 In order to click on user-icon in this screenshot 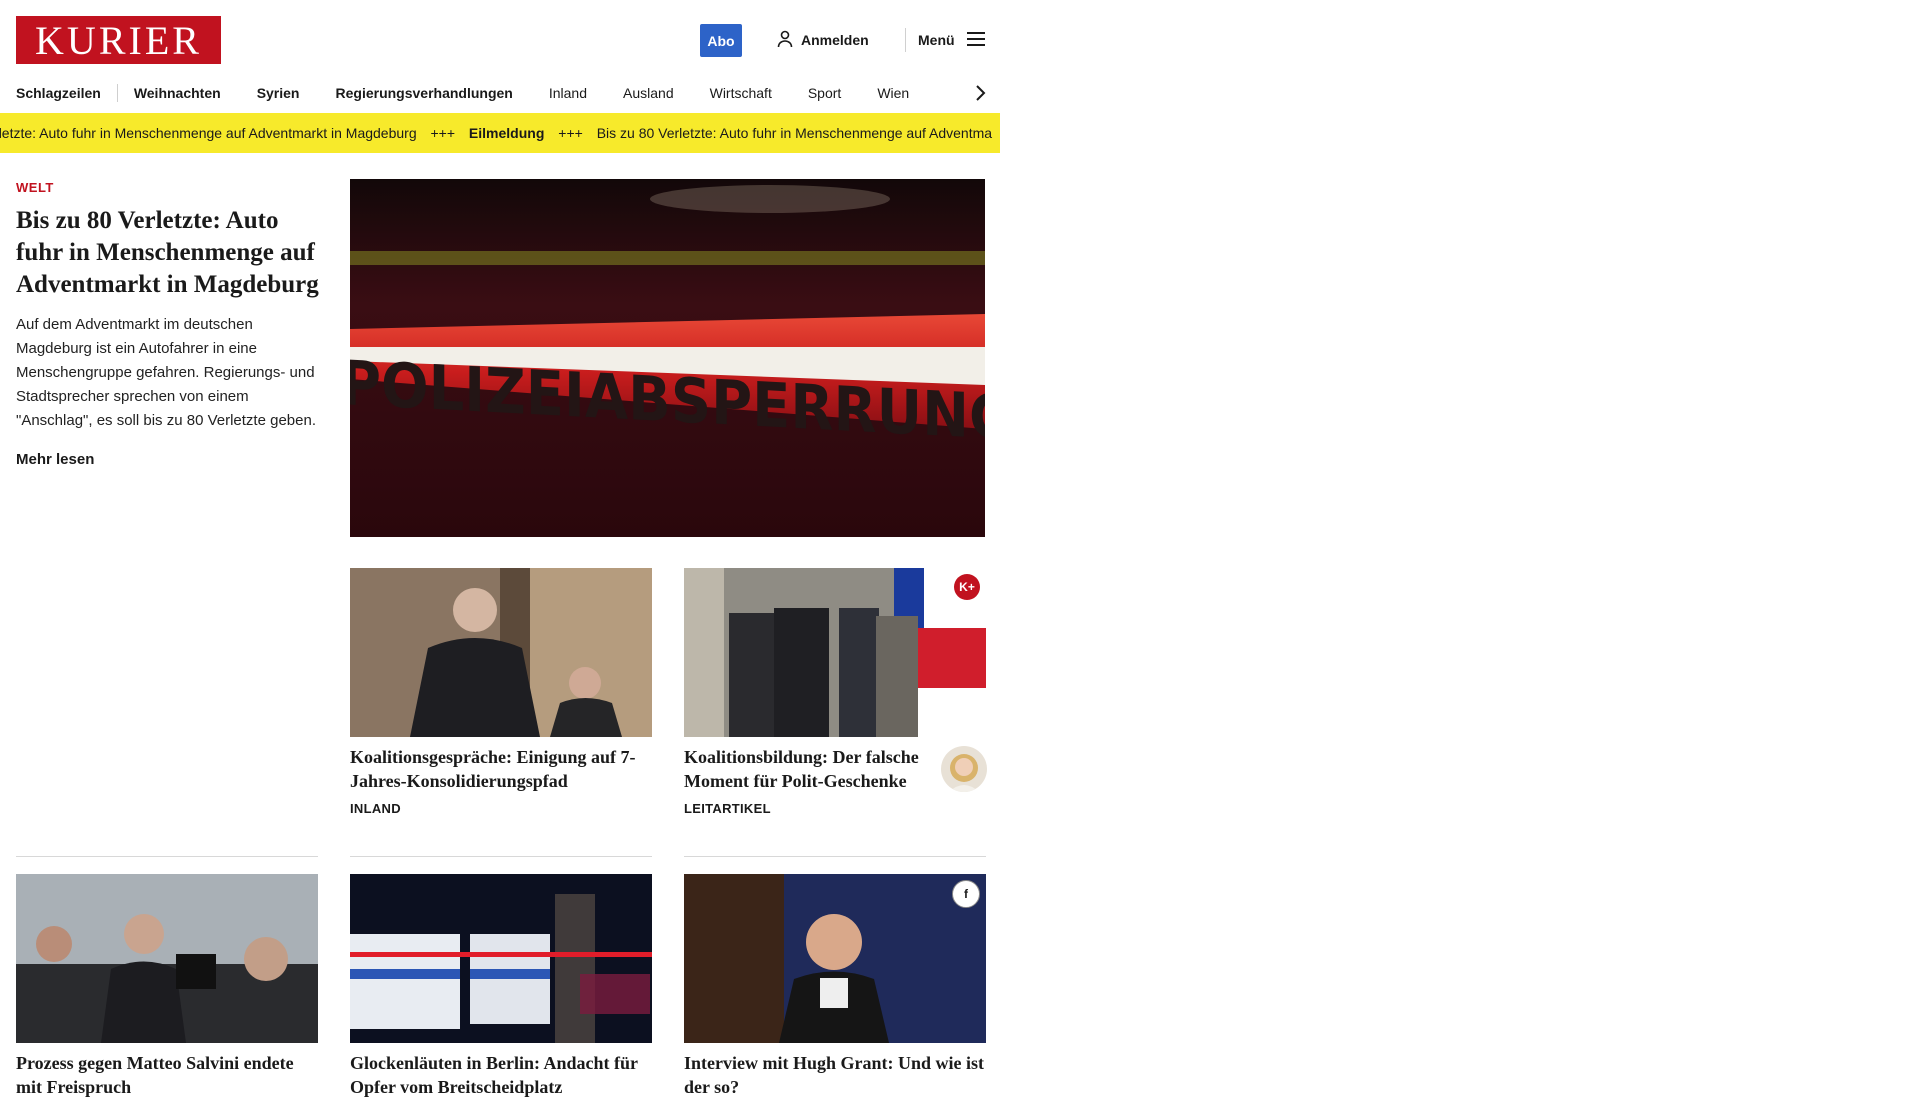, I will do `click(785, 40)`.